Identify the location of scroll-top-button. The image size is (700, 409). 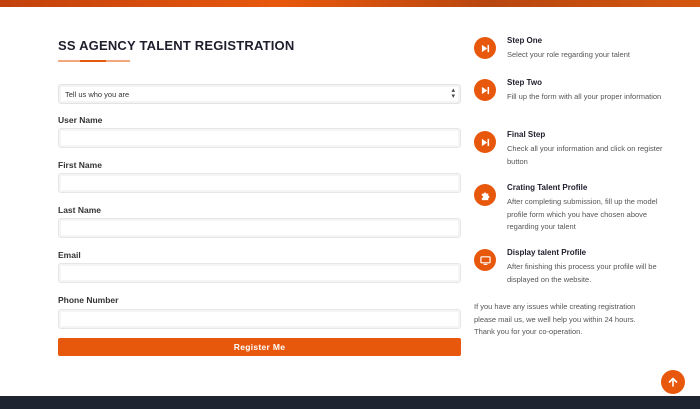
(673, 382).